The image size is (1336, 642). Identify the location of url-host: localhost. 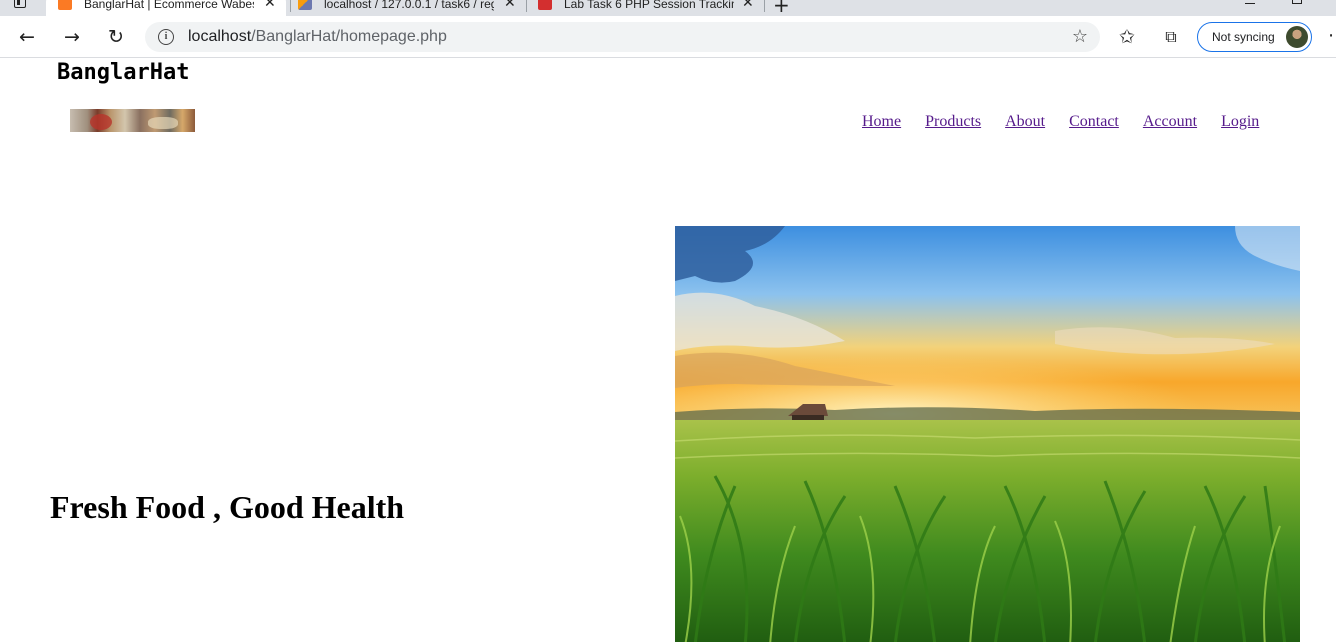
(220, 36).